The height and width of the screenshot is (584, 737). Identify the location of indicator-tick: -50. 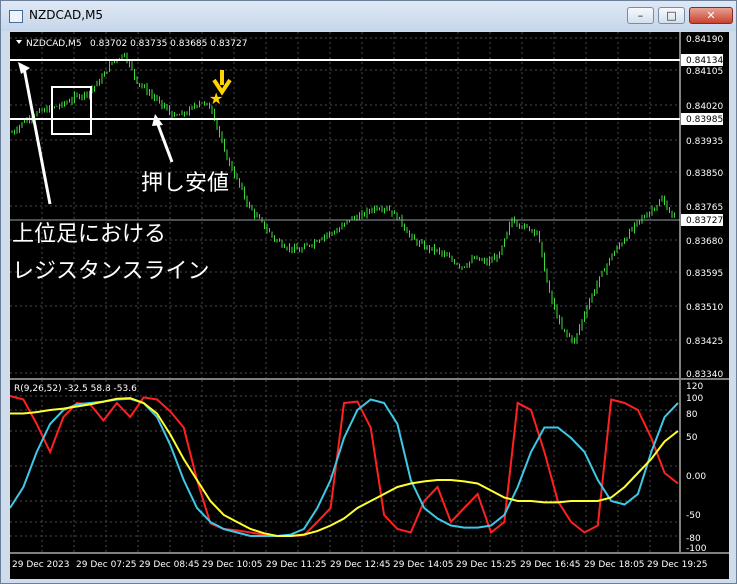
(693, 516).